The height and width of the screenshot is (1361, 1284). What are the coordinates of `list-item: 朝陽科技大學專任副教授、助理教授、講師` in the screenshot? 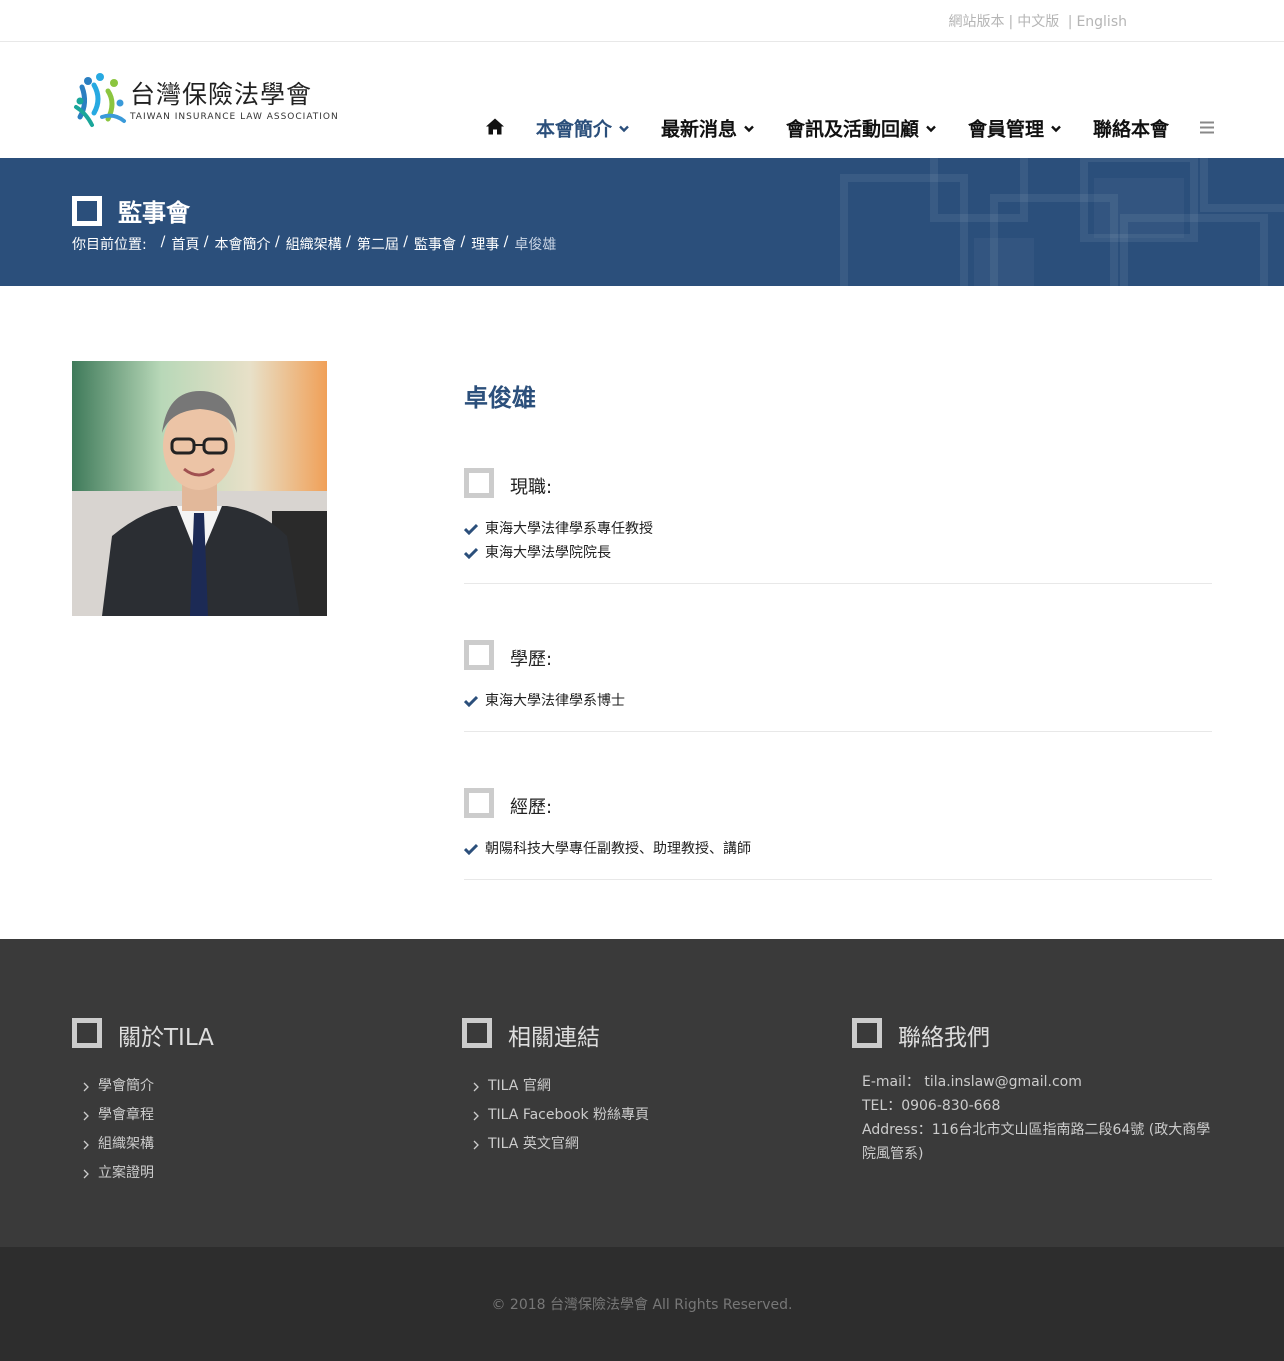 It's located at (838, 849).